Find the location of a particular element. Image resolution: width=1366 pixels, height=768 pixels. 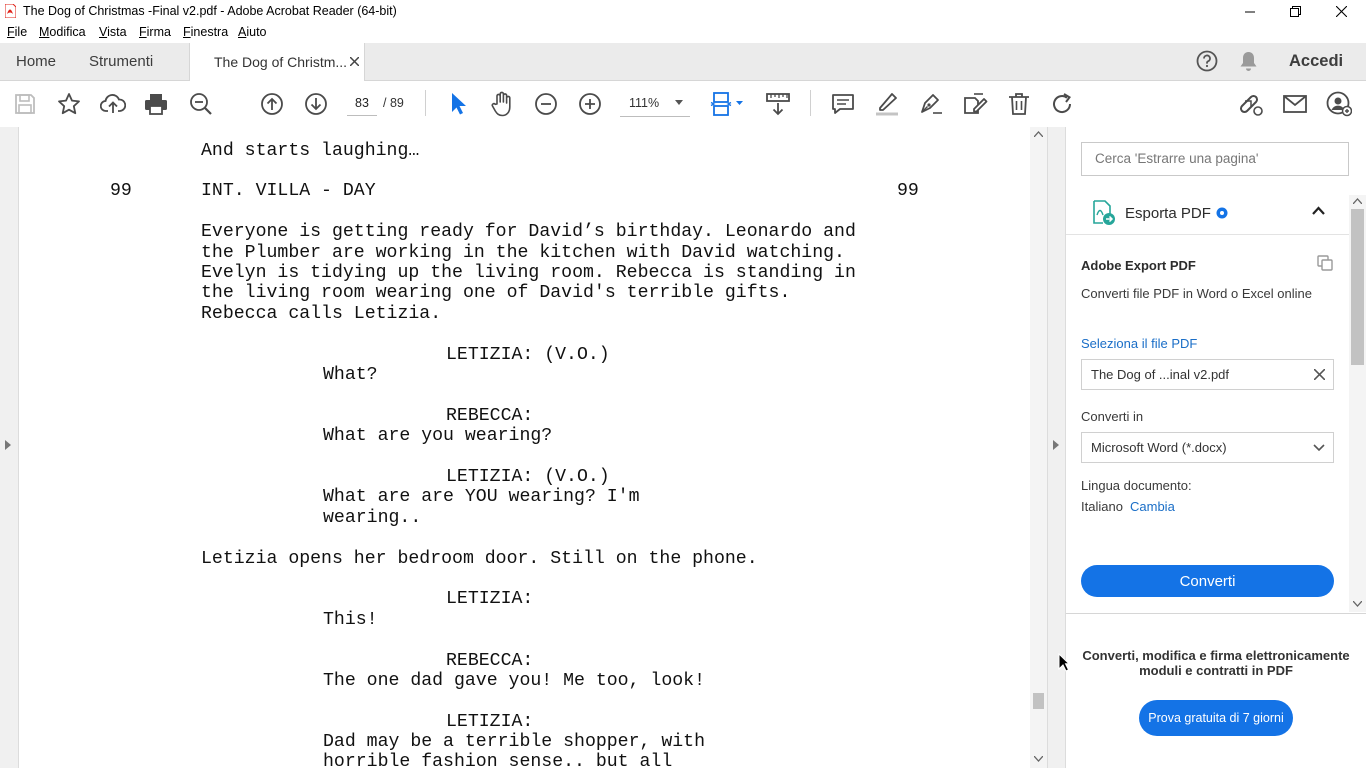

service-title: Adobe Export PDF is located at coordinates (1138, 265).